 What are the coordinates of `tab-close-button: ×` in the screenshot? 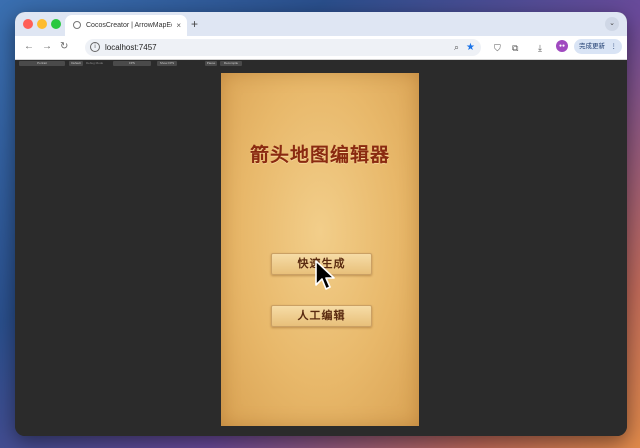 It's located at (178, 25).